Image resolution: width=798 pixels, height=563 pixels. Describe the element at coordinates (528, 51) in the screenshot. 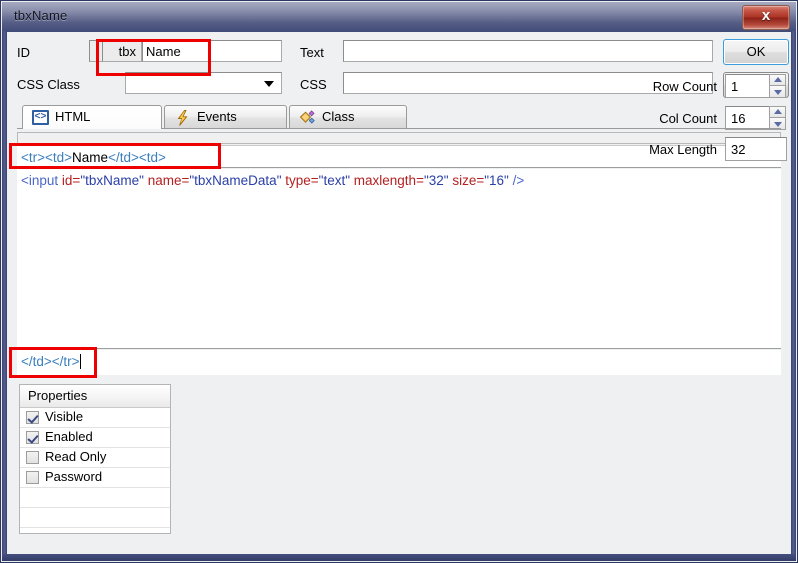

I see `text-field` at that location.